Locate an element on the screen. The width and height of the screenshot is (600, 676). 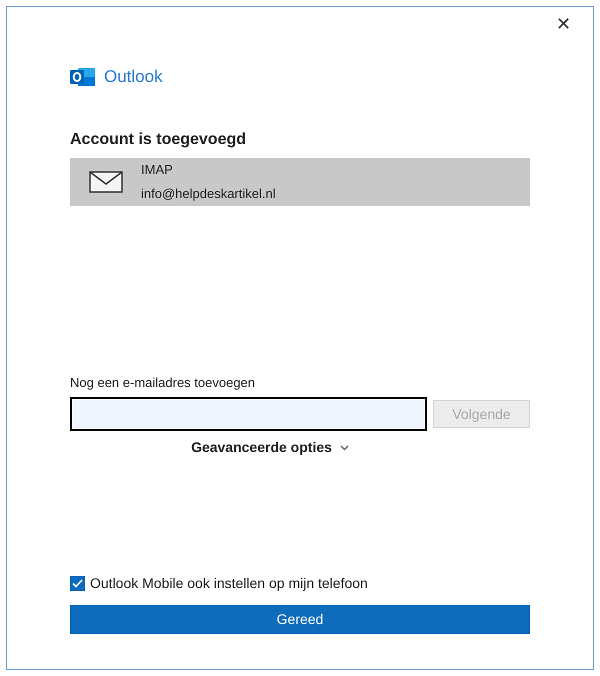
account-type: IMAP is located at coordinates (157, 170).